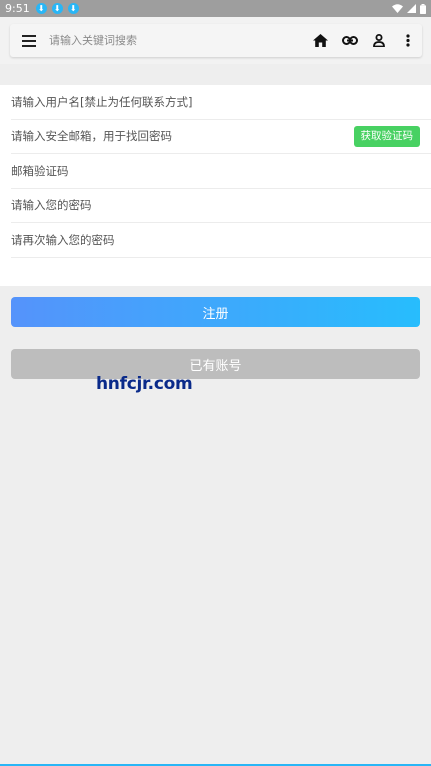 This screenshot has height=766, width=431. I want to click on watermark: hnfcjr.com, so click(144, 384).